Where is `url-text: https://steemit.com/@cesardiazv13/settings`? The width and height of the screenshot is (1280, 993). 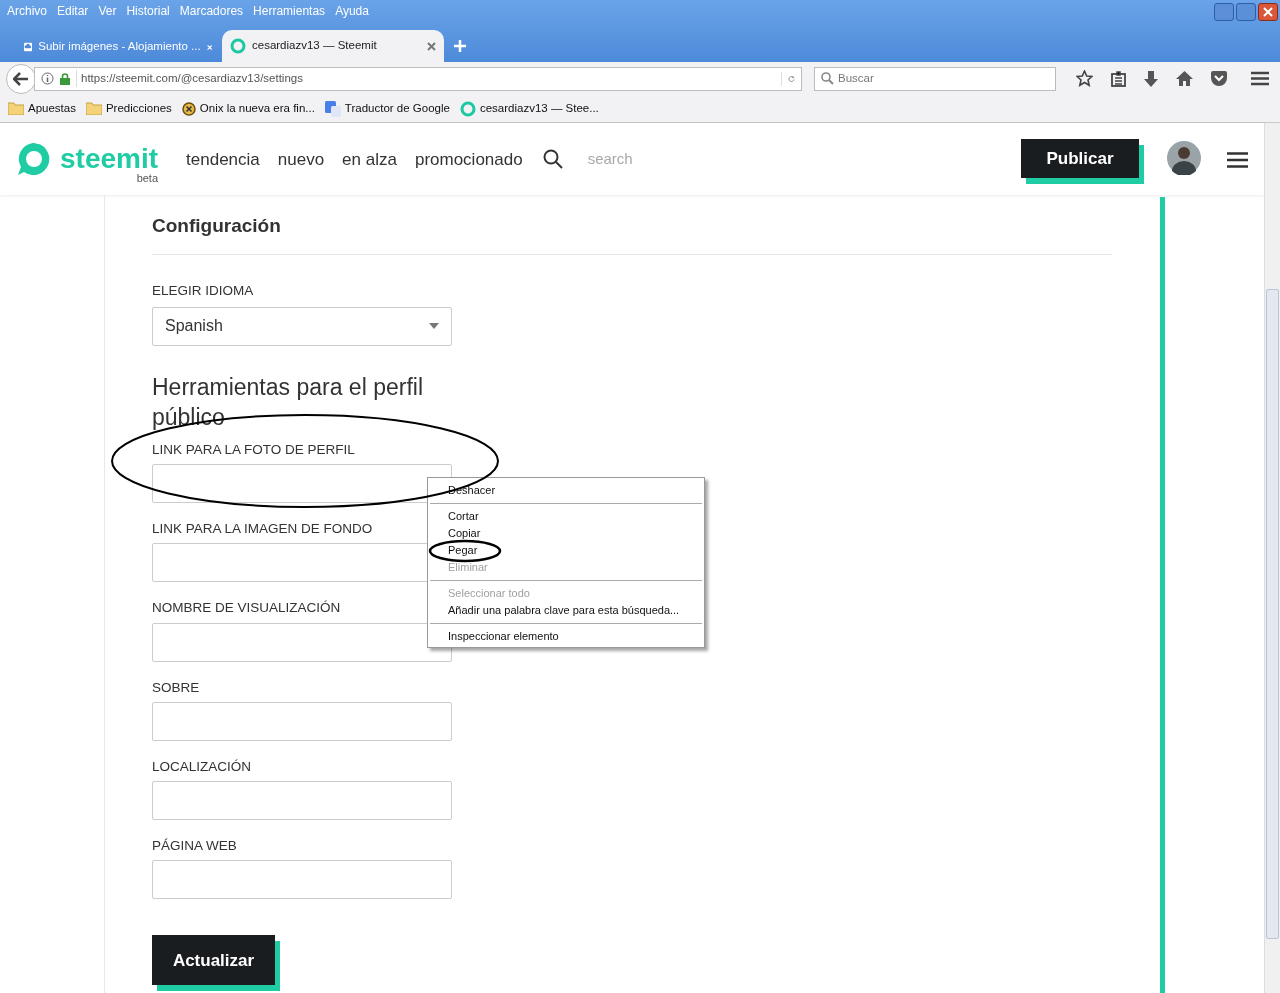
url-text: https://steemit.com/@cesardiazv13/settings is located at coordinates (425, 78).